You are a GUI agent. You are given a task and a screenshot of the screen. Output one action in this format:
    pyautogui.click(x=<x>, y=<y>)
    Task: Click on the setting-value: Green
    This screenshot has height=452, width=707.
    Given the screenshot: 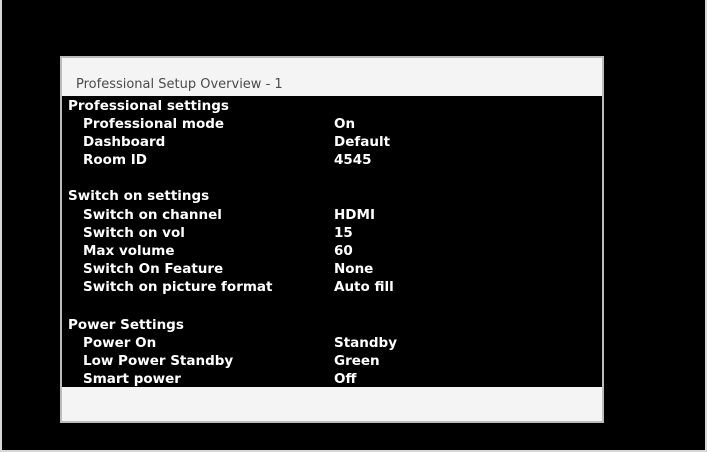 What is the action you would take?
    pyautogui.click(x=357, y=361)
    